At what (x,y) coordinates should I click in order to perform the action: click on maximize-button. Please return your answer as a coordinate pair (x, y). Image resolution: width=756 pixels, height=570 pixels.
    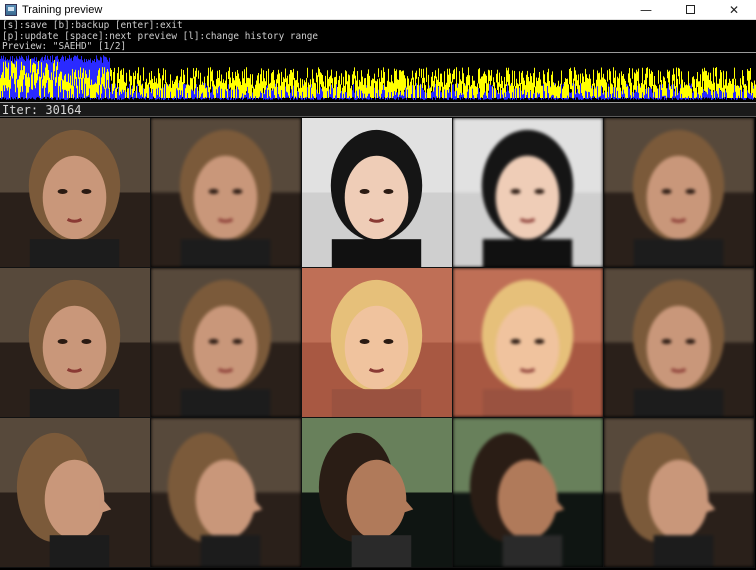
    Looking at the image, I should click on (690, 10).